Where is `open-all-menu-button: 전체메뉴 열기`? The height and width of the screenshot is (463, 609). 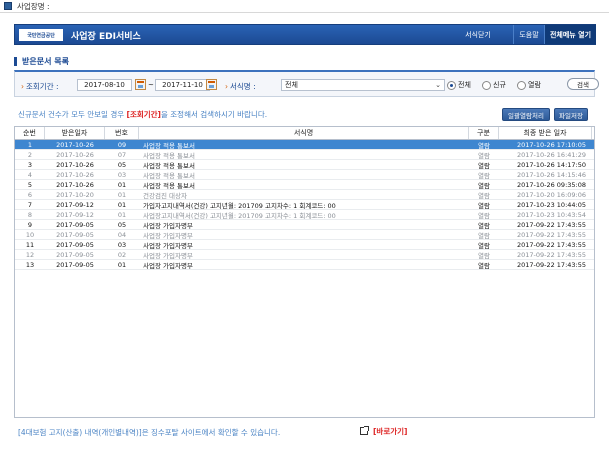
open-all-menu-button: 전체메뉴 열기 is located at coordinates (570, 34).